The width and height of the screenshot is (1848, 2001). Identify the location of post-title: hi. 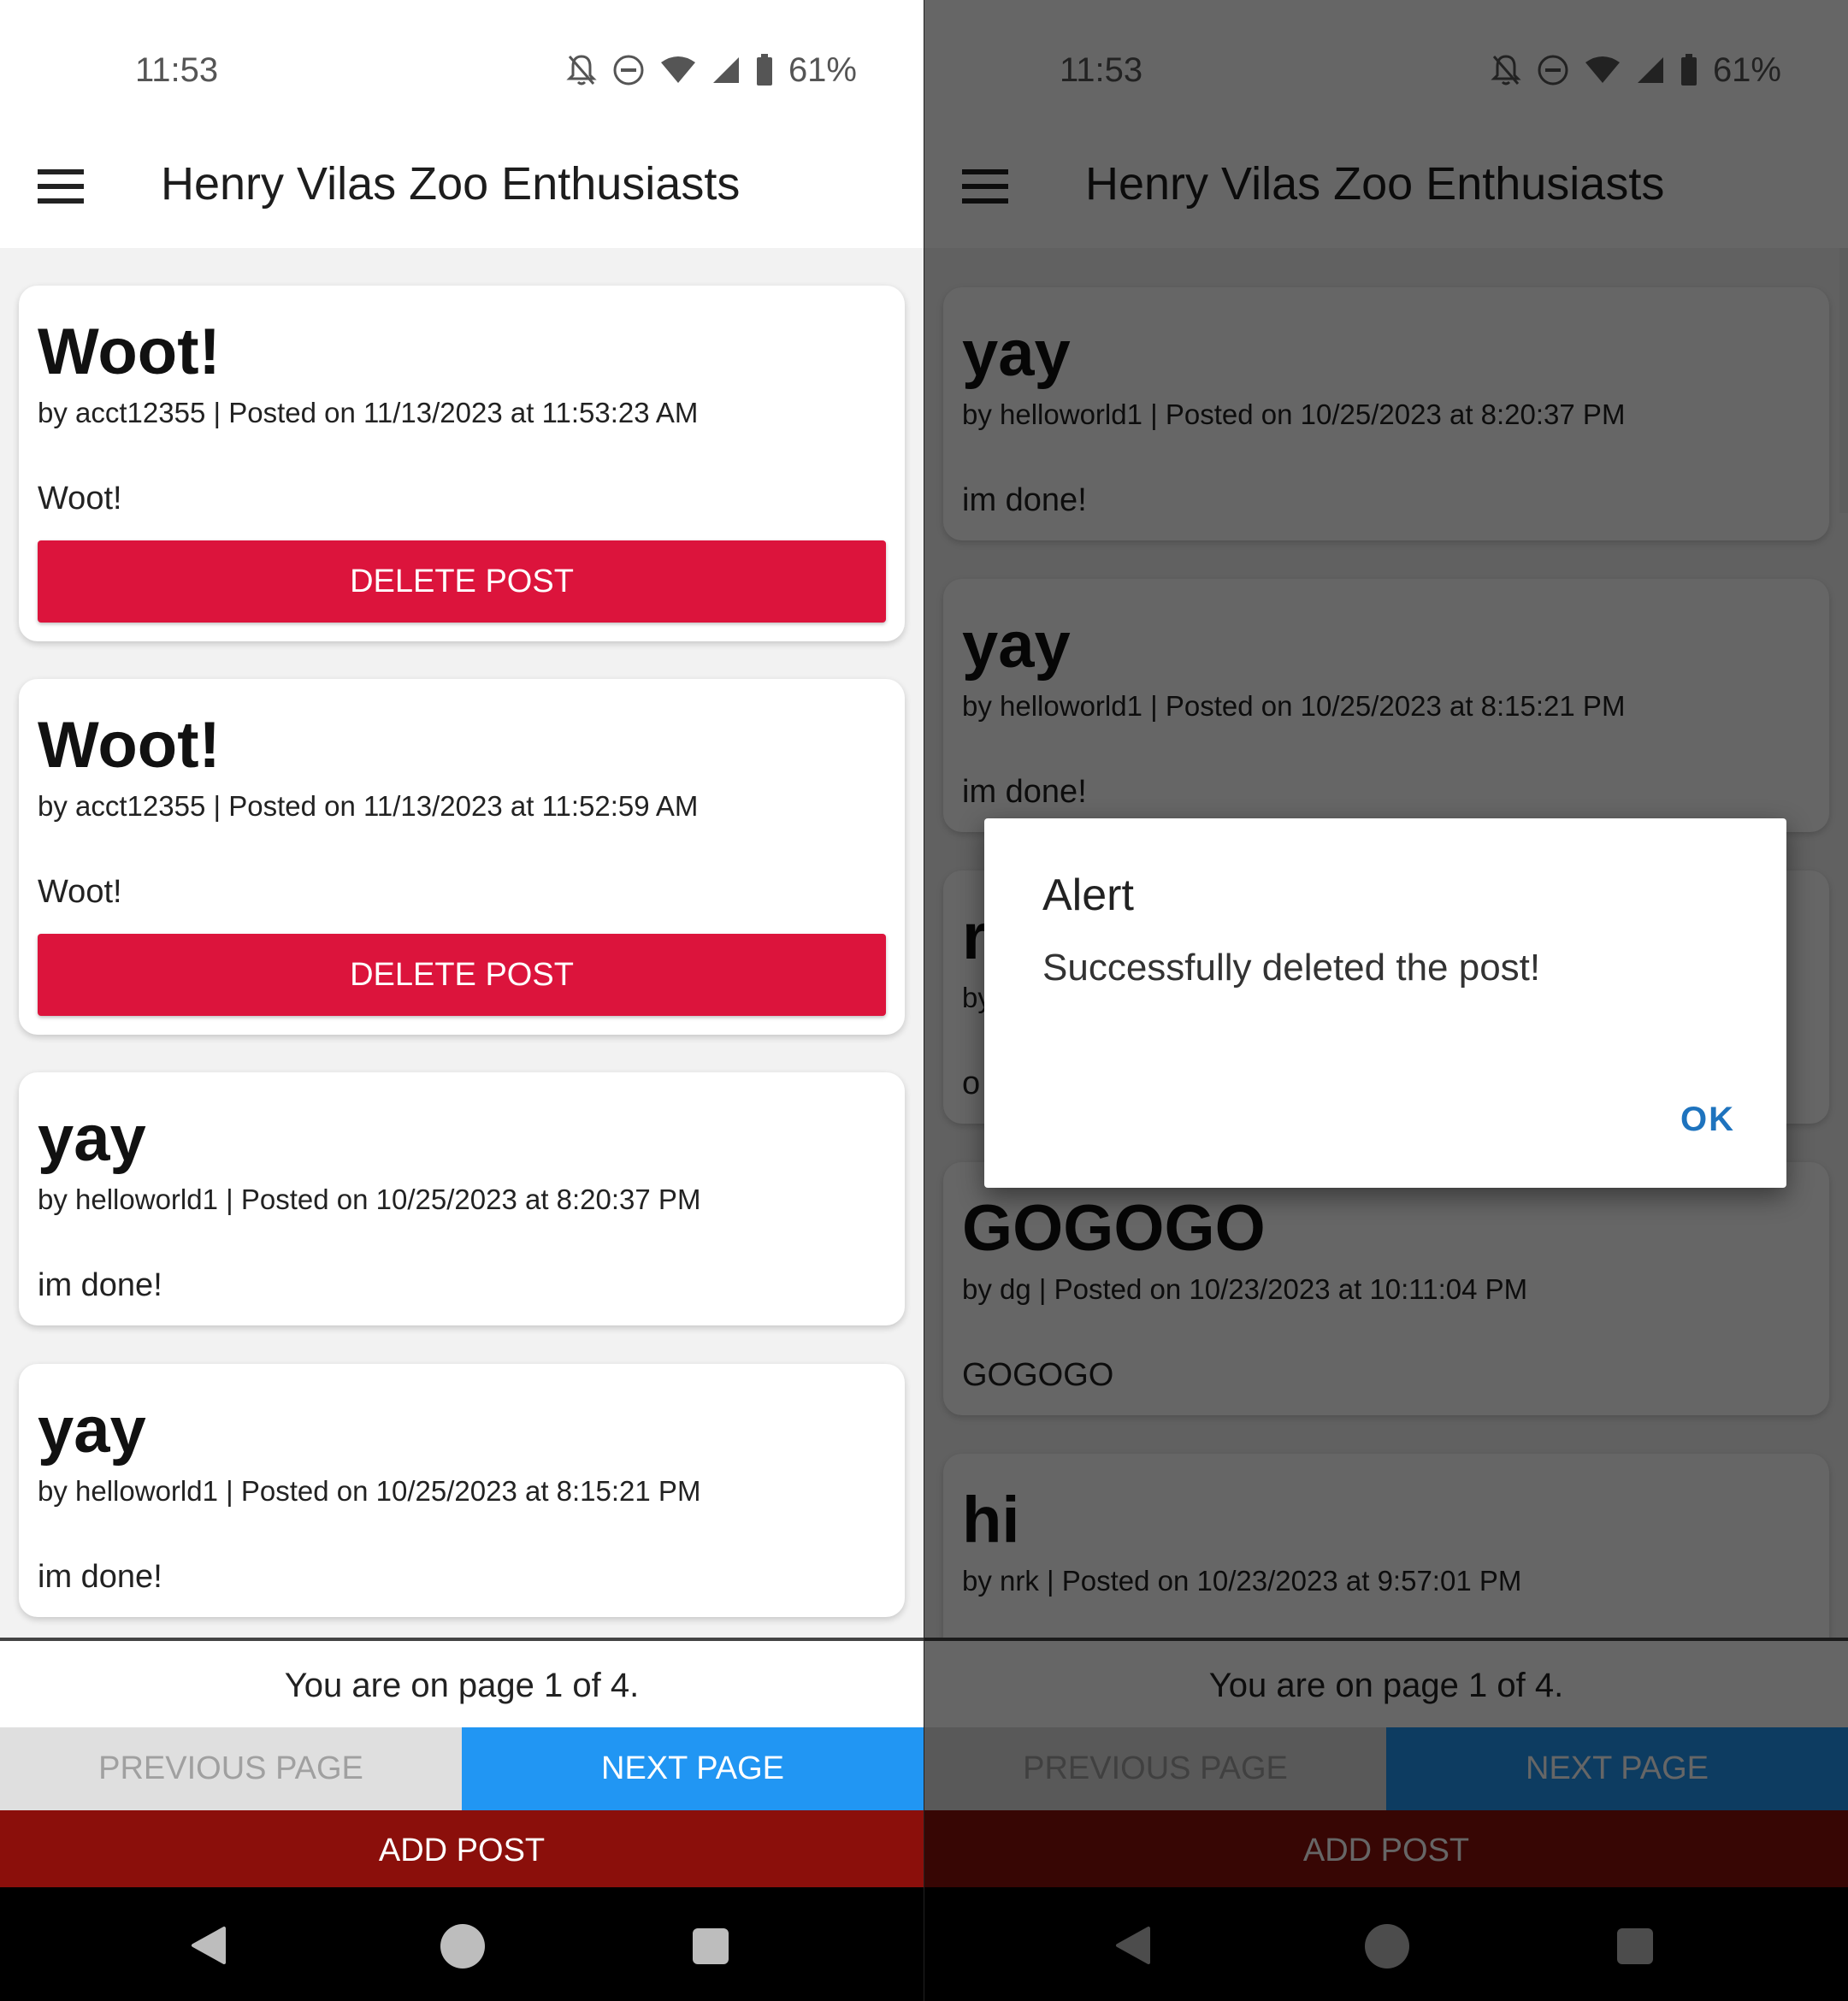
(991, 1520).